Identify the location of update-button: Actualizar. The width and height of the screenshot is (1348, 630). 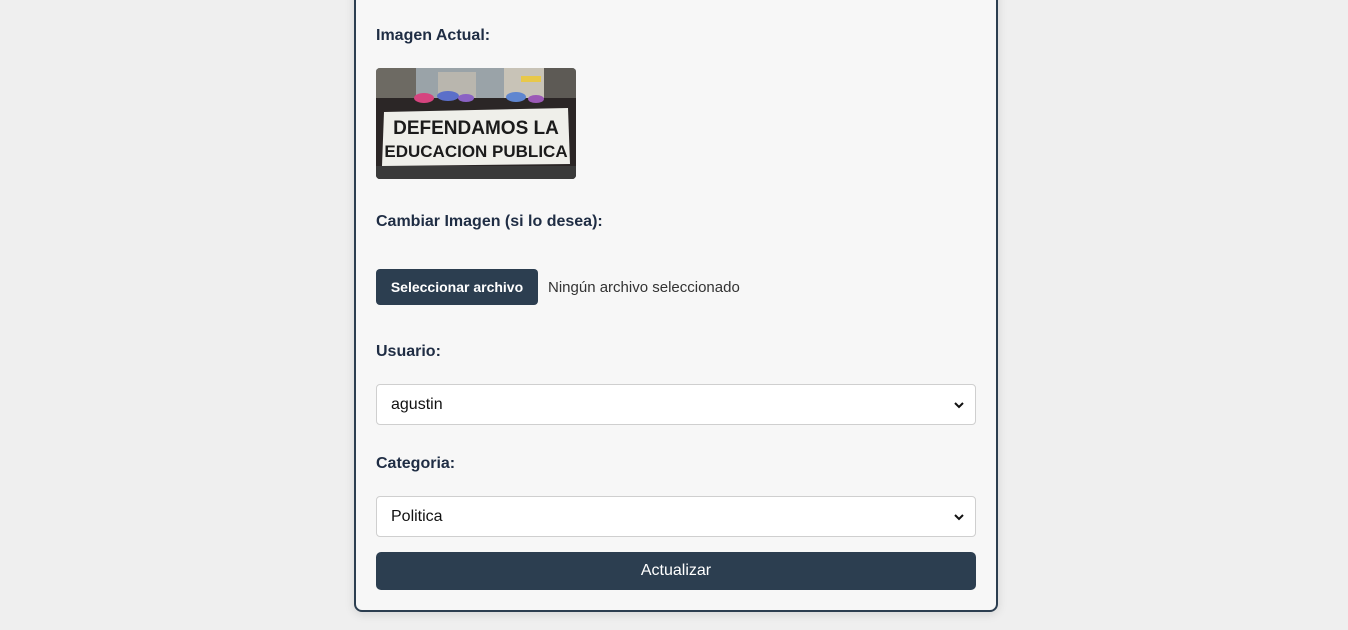
(676, 571).